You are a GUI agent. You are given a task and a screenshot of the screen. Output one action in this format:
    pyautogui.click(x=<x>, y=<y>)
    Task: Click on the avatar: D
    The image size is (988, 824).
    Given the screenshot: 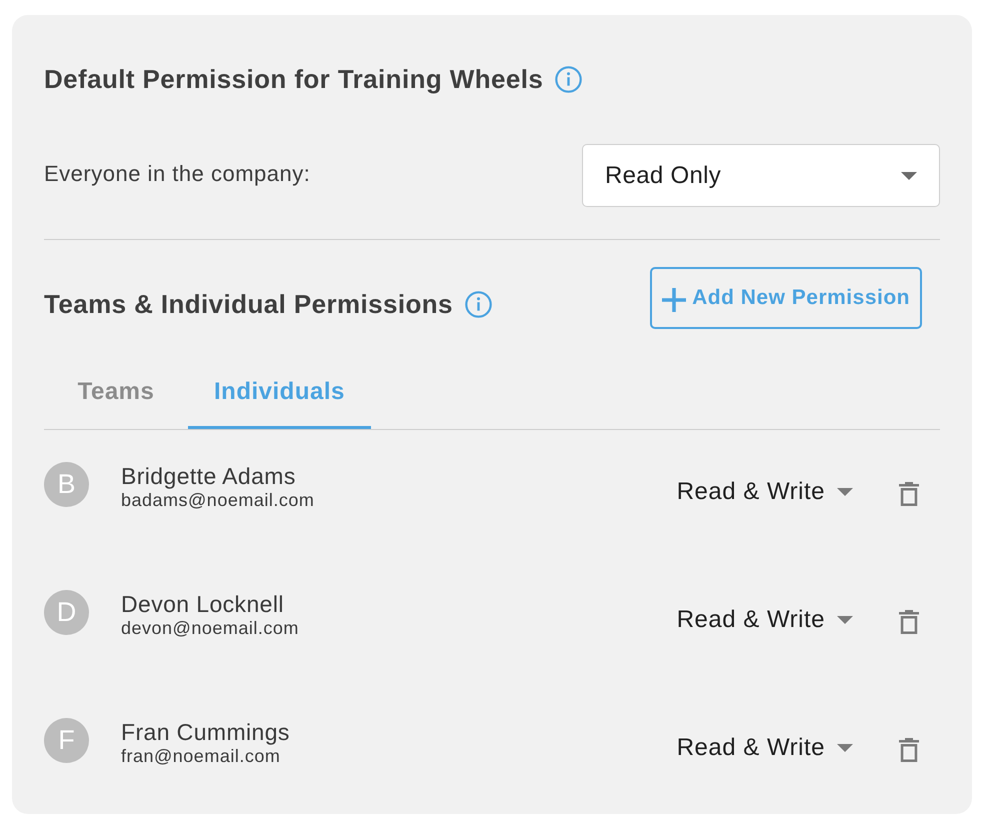 What is the action you would take?
    pyautogui.click(x=66, y=612)
    